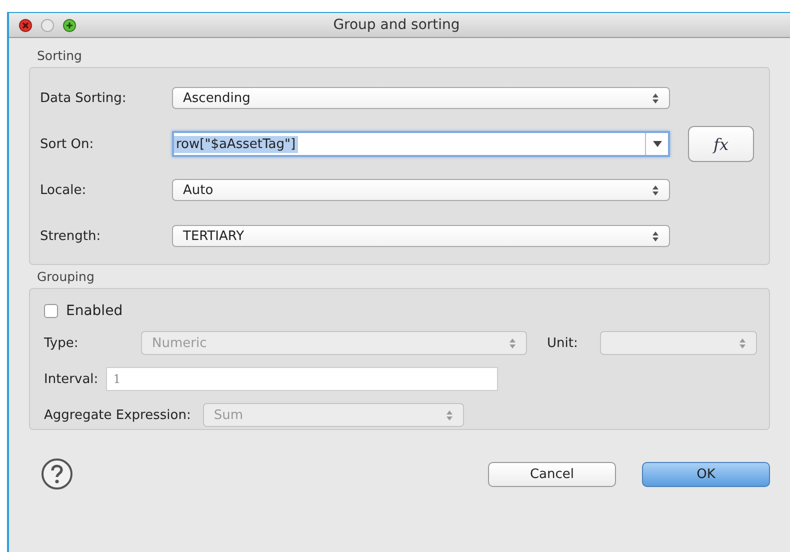 The width and height of the screenshot is (790, 552). Describe the element at coordinates (421, 190) in the screenshot. I see `dropdown: Auto` at that location.